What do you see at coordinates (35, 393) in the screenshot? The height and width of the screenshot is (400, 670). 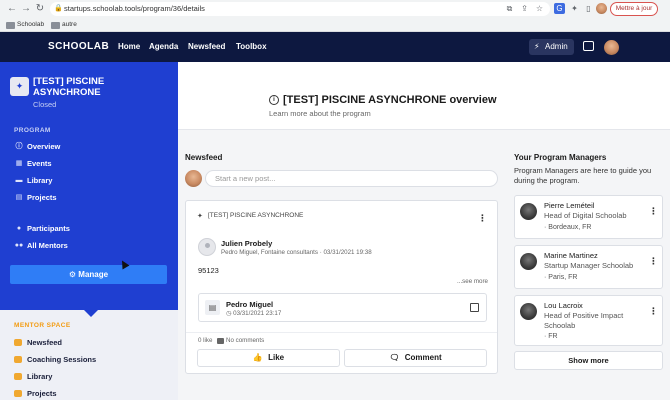 I see `mentor-item-projects: Projects` at bounding box center [35, 393].